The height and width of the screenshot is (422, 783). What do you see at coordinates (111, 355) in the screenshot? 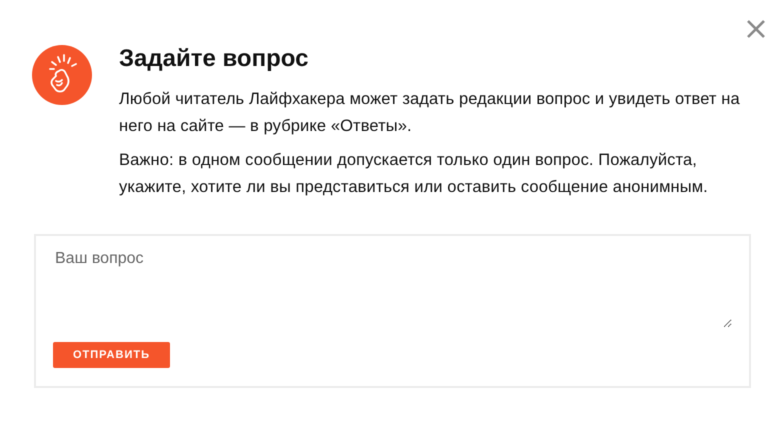
I see `submit-button: ОТПРАВИТЬ` at bounding box center [111, 355].